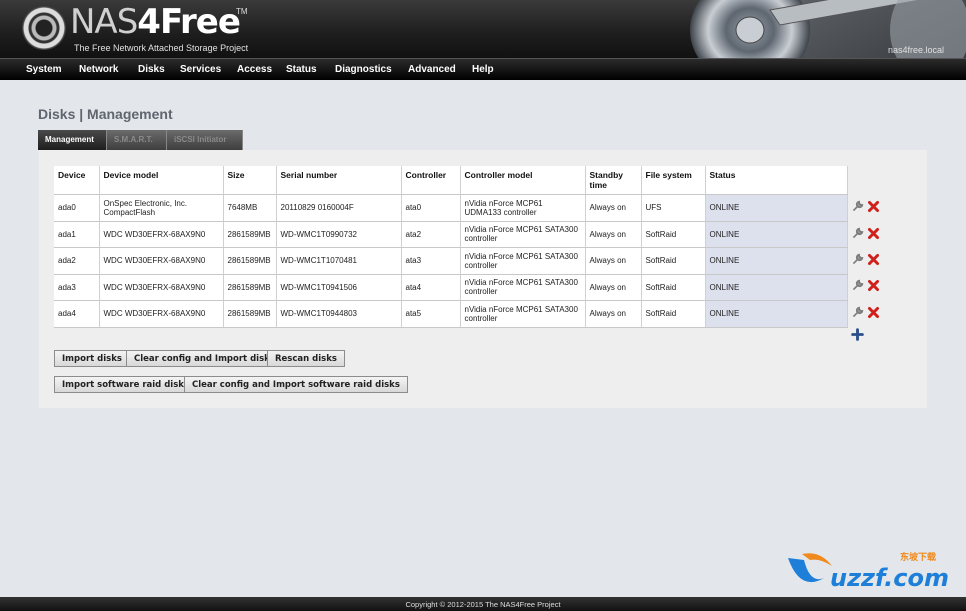  Describe the element at coordinates (98, 69) in the screenshot. I see `nav-network: Network` at that location.